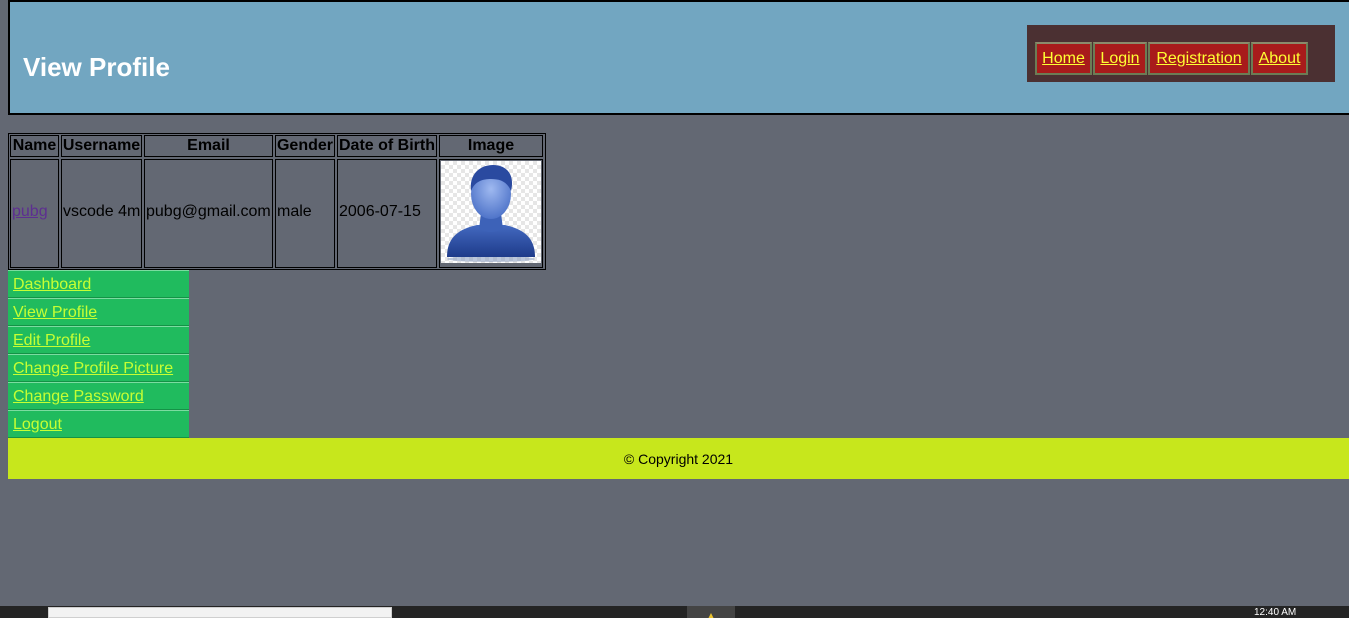  Describe the element at coordinates (98, 340) in the screenshot. I see `sidebar-item-edit-profile: Edit Profile` at that location.